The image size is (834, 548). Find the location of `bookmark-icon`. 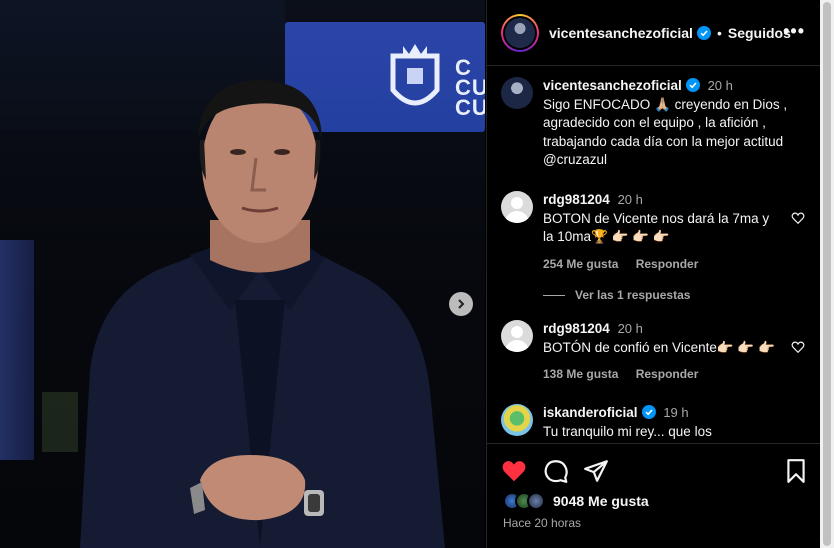

bookmark-icon is located at coordinates (796, 471).